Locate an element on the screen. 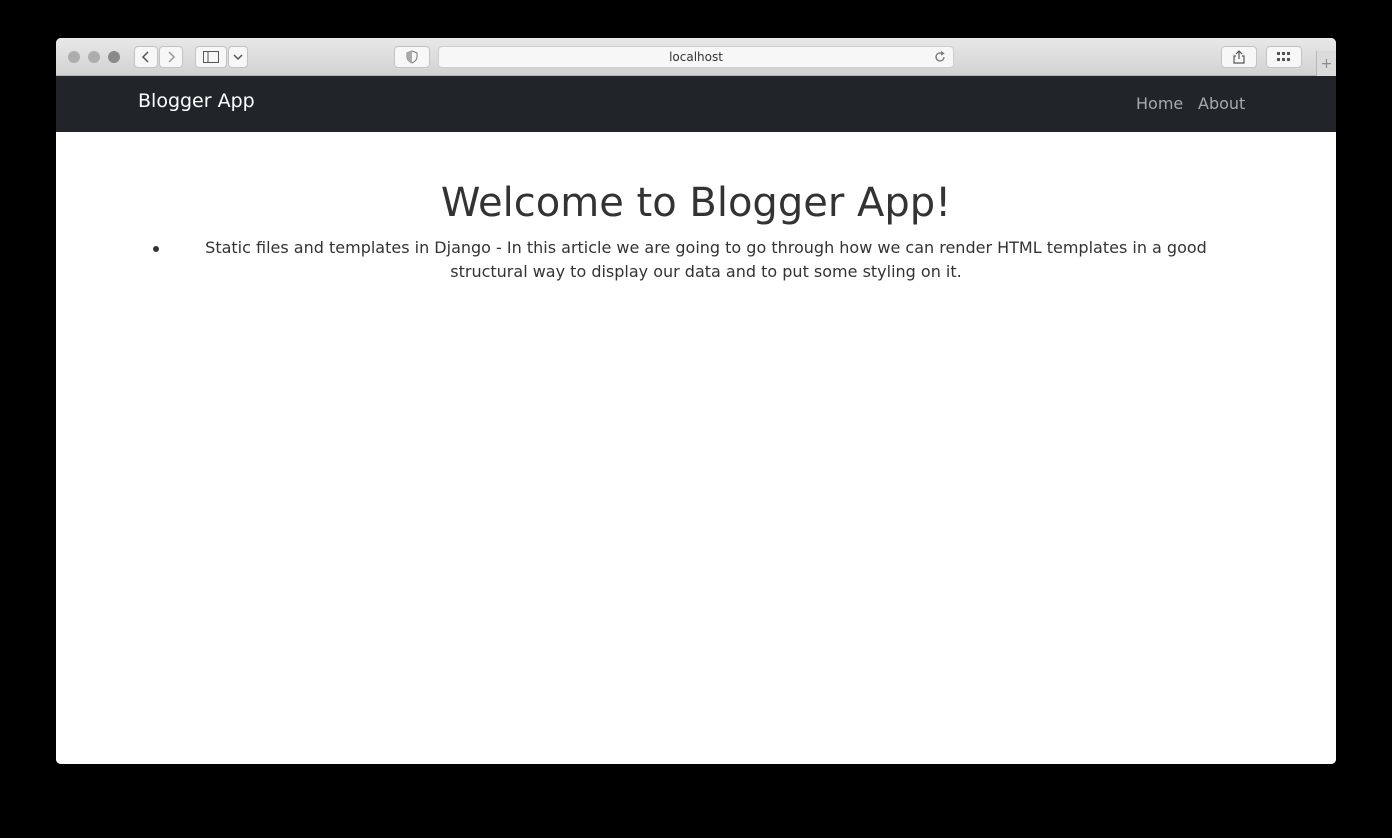  sidebar-icon is located at coordinates (211, 57).